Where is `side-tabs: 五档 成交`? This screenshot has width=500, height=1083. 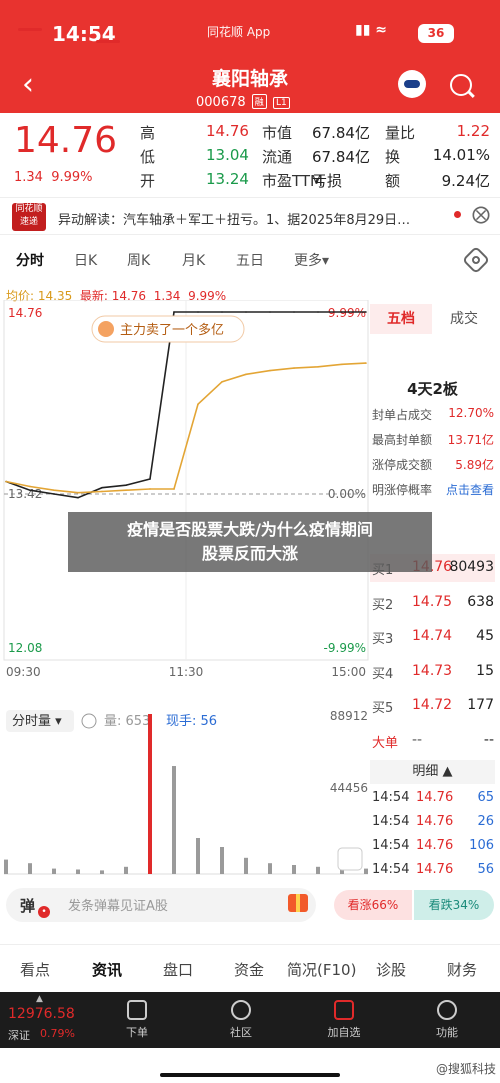
side-tabs: 五档 成交 is located at coordinates (432, 319).